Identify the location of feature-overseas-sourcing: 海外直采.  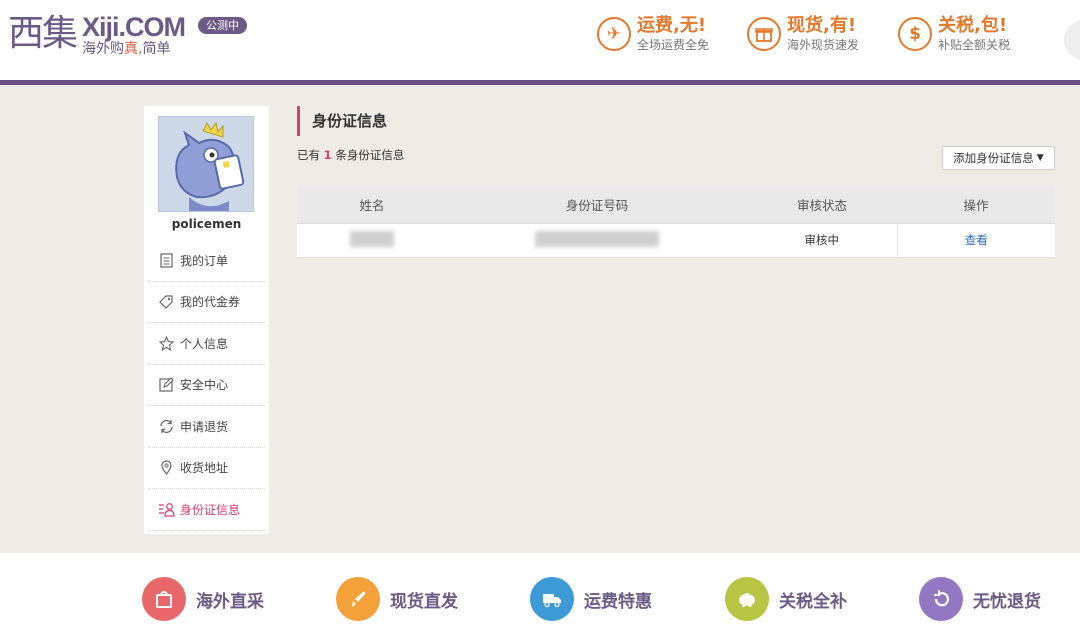
(203, 599).